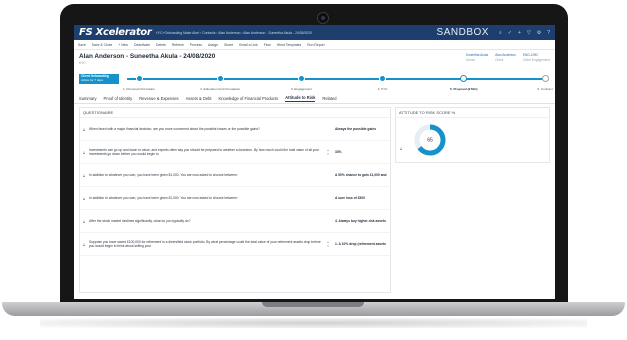  Describe the element at coordinates (464, 89) in the screenshot. I see `process-step-label: 5. Proposal (9 Min)` at that location.